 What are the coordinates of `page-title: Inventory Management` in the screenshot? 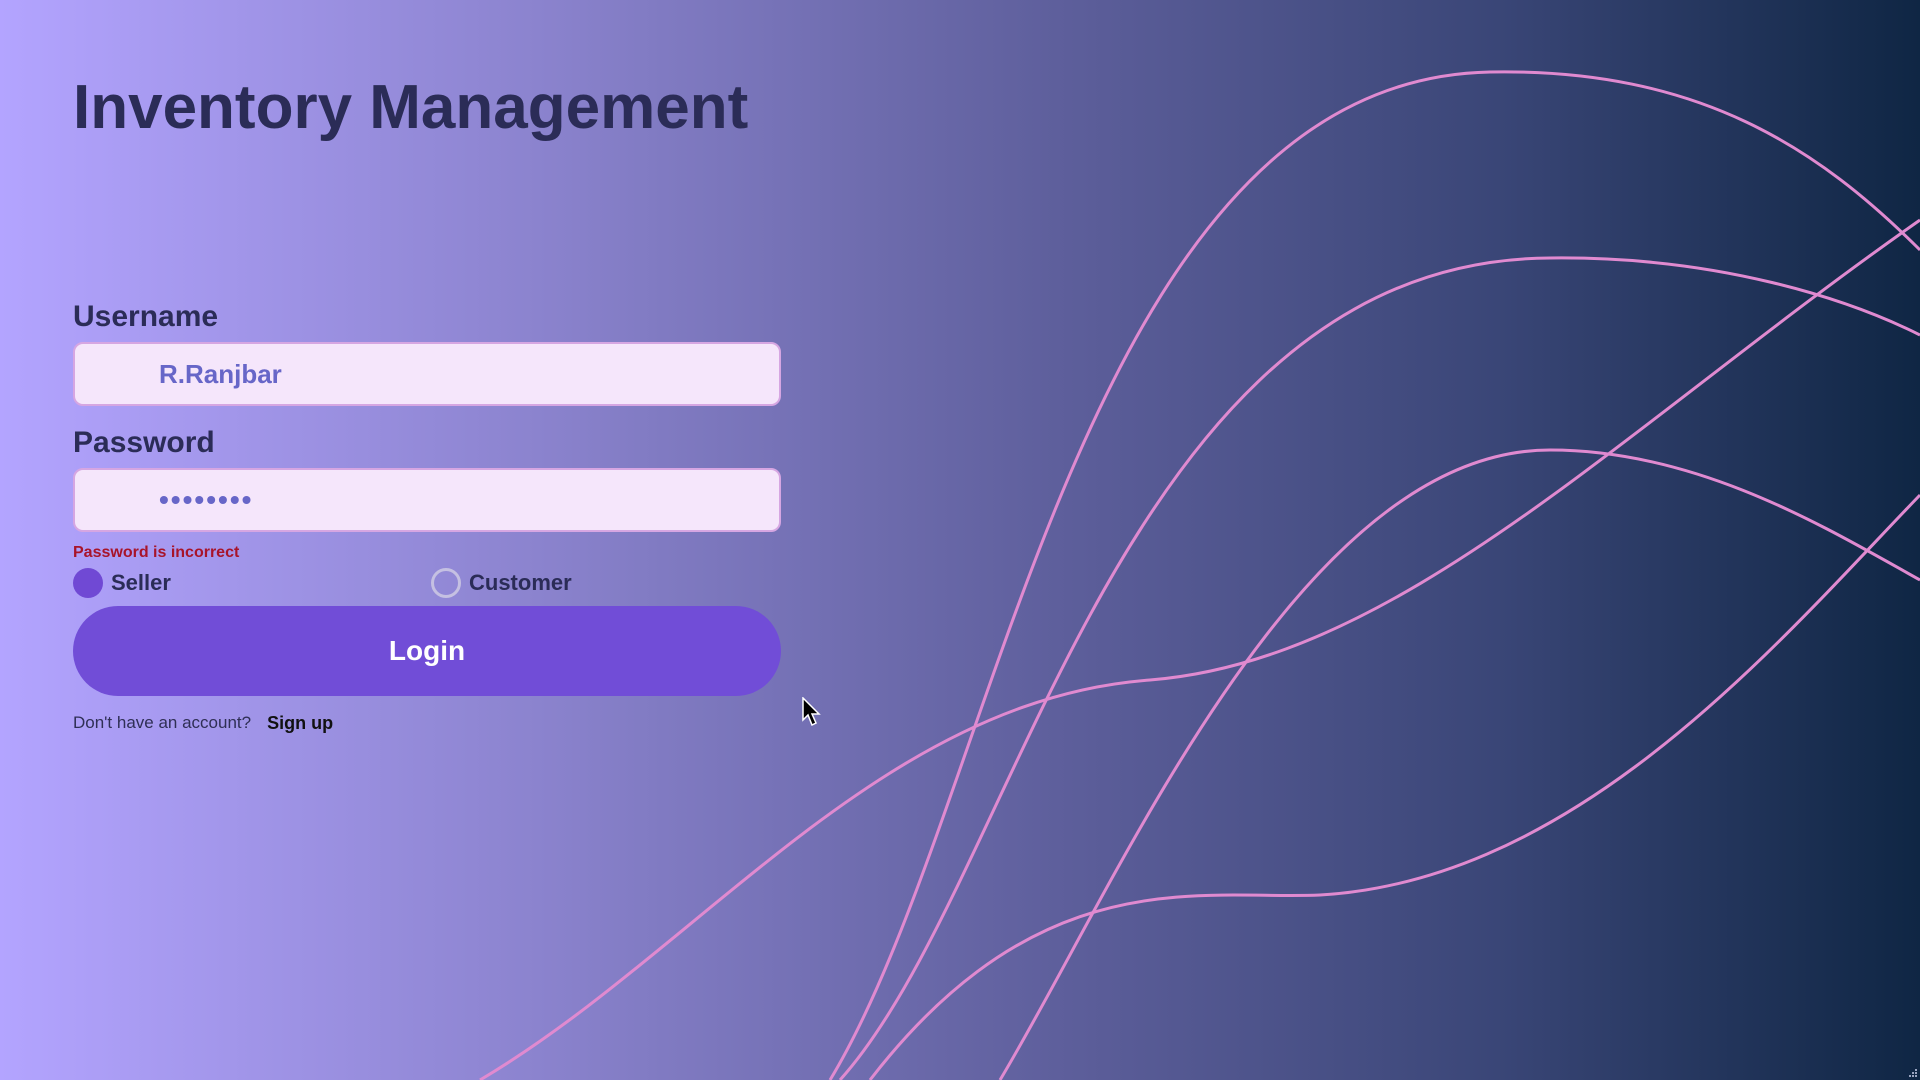 It's located at (411, 107).